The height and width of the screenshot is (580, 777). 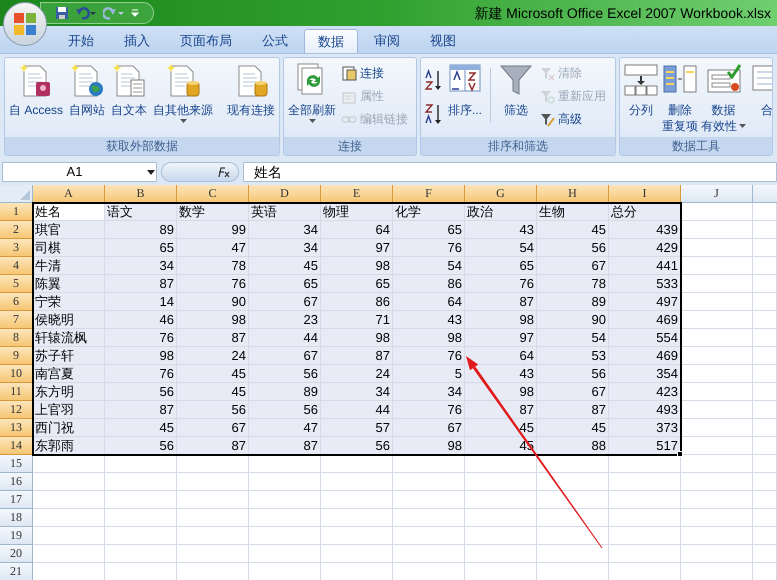 I want to click on row-header: 16, so click(x=16, y=482).